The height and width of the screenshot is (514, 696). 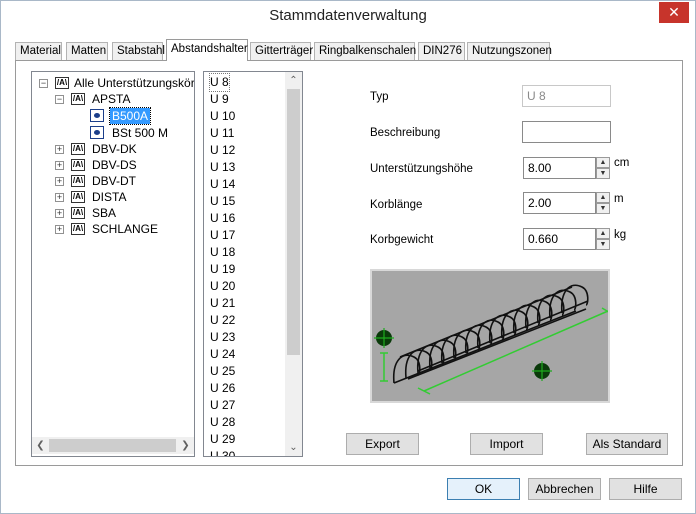 What do you see at coordinates (379, 97) in the screenshot?
I see `typ-label: Typ` at bounding box center [379, 97].